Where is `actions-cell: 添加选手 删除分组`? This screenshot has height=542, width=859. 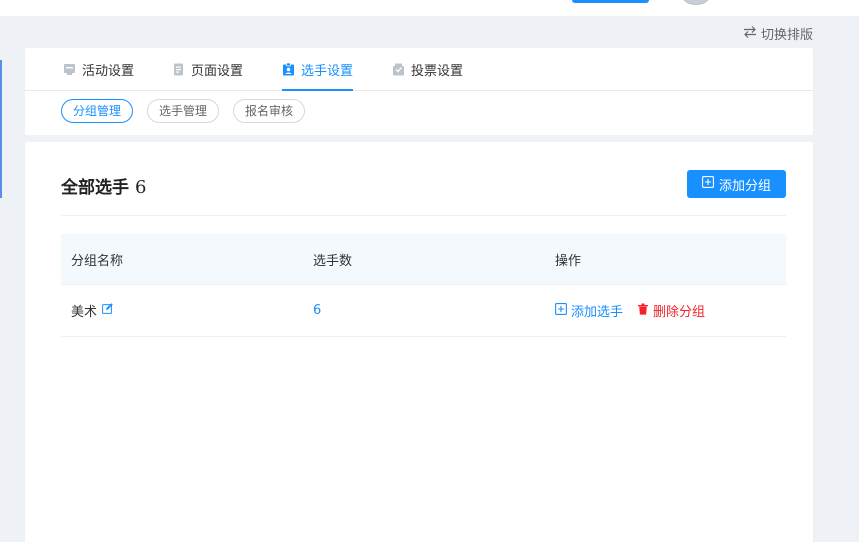 actions-cell: 添加选手 删除分组 is located at coordinates (665, 310).